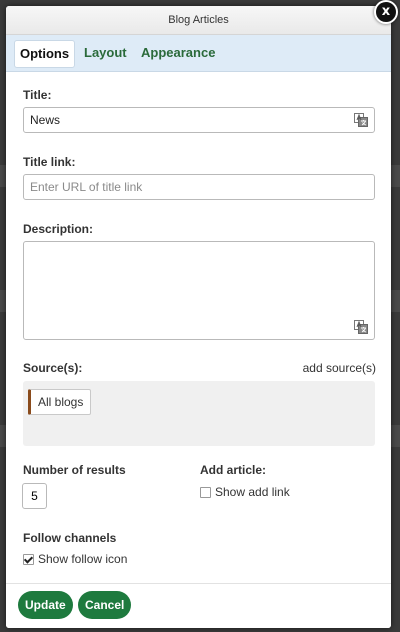  Describe the element at coordinates (74, 470) in the screenshot. I see `number-results-label: Number of results` at that location.